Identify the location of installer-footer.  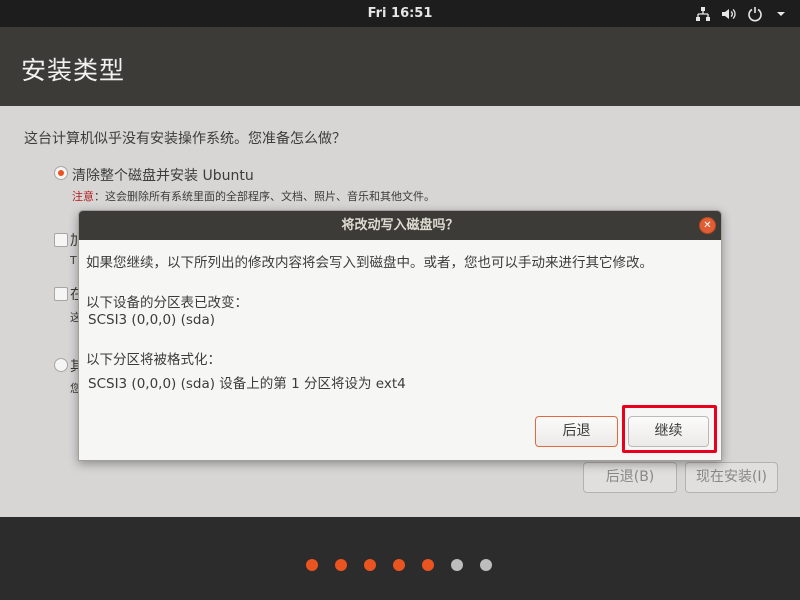
(400, 558).